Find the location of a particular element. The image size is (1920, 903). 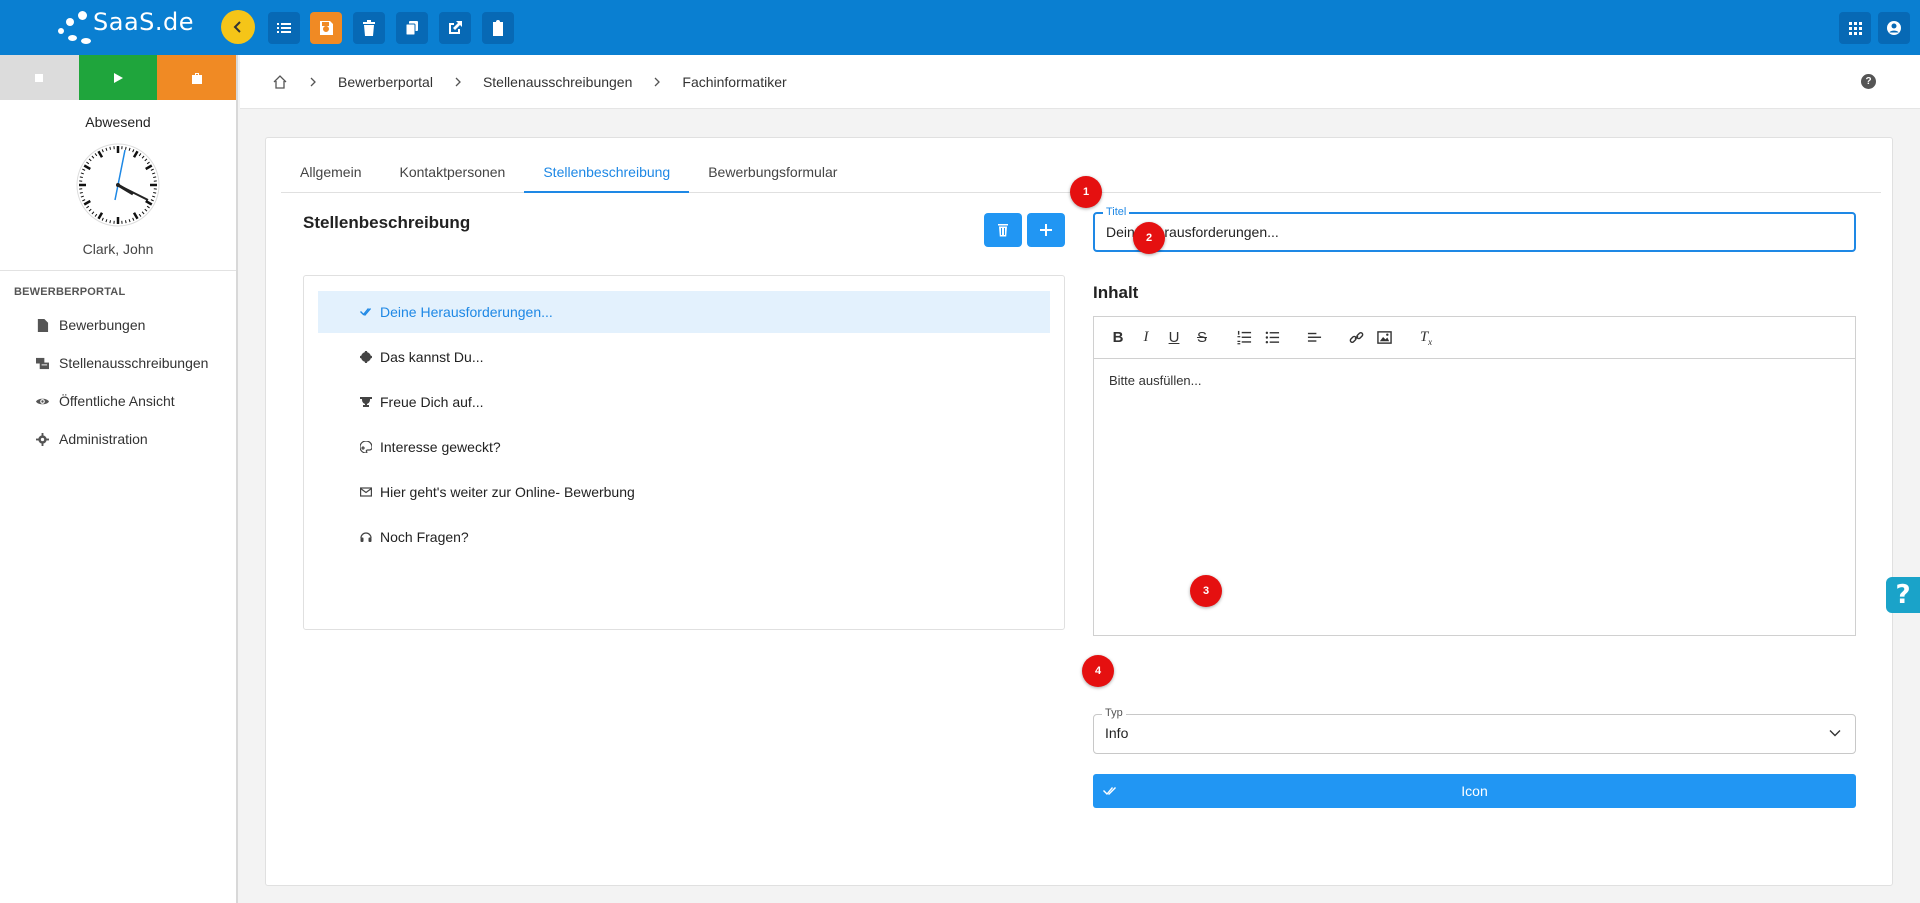

list-item-label: Noch Fragen? is located at coordinates (424, 537).